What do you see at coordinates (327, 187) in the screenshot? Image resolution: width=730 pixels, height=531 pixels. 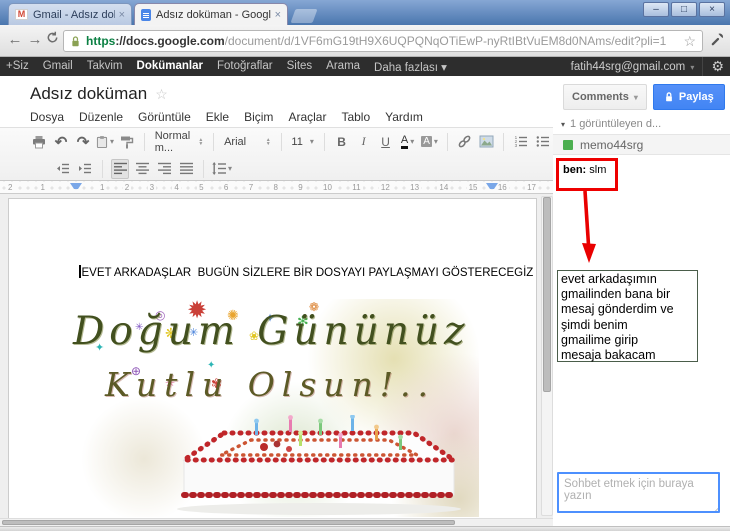 I see `ruler-number: 10` at bounding box center [327, 187].